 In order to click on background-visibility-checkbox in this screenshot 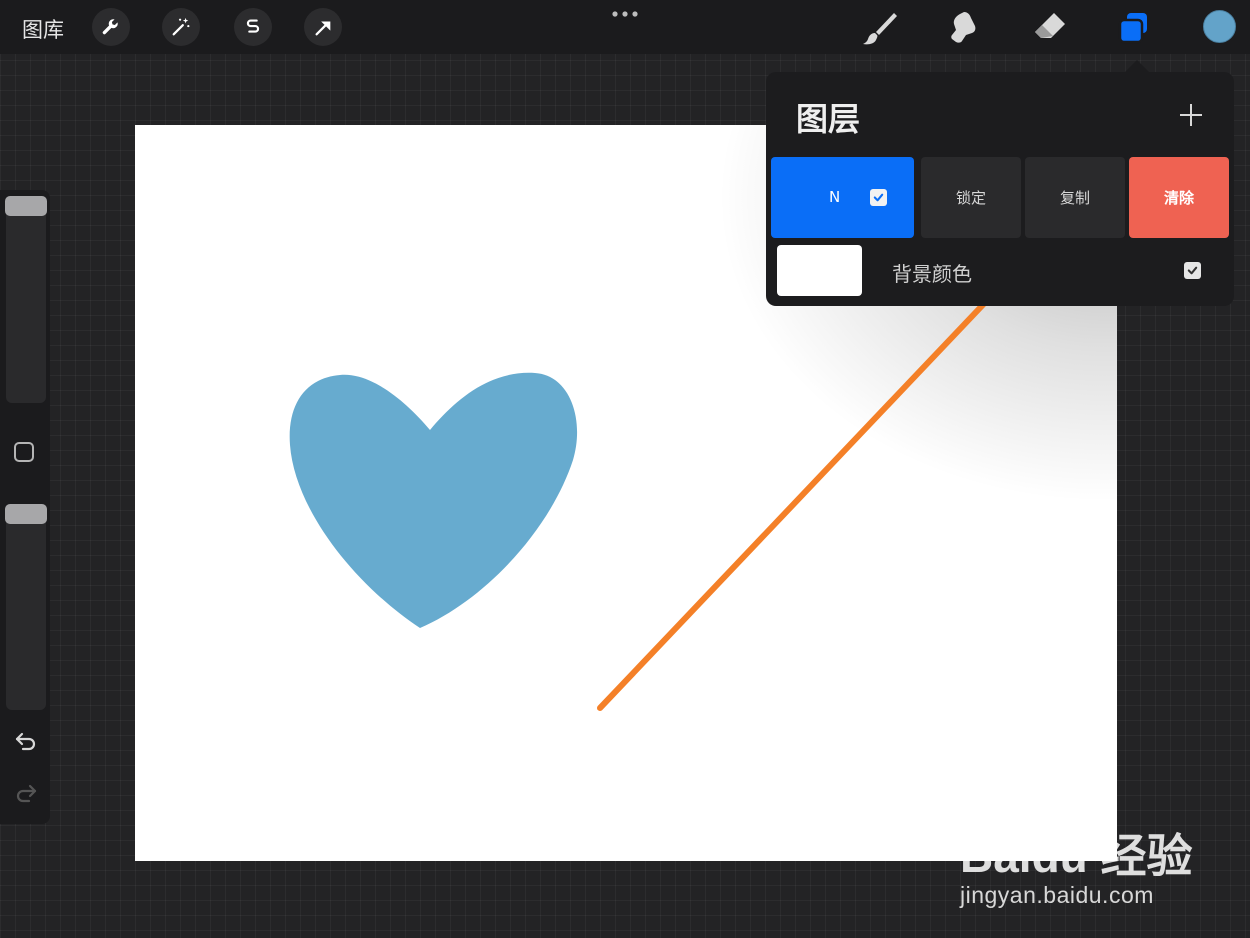, I will do `click(1192, 270)`.